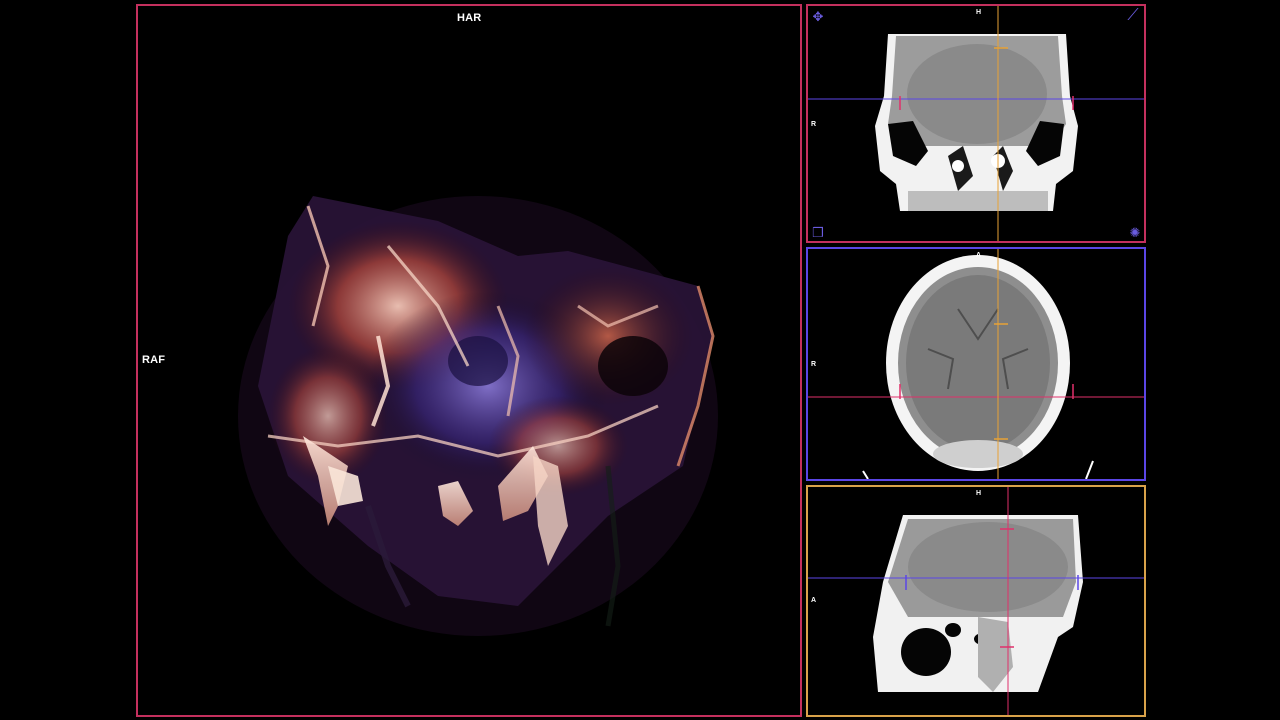  Describe the element at coordinates (818, 232) in the screenshot. I see `layers-icon: ❒` at that location.